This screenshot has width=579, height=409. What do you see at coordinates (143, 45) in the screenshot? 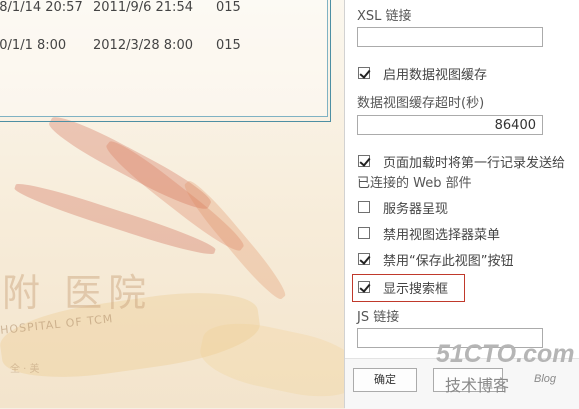
I see `created-cell: 2012/3/28 8:00` at bounding box center [143, 45].